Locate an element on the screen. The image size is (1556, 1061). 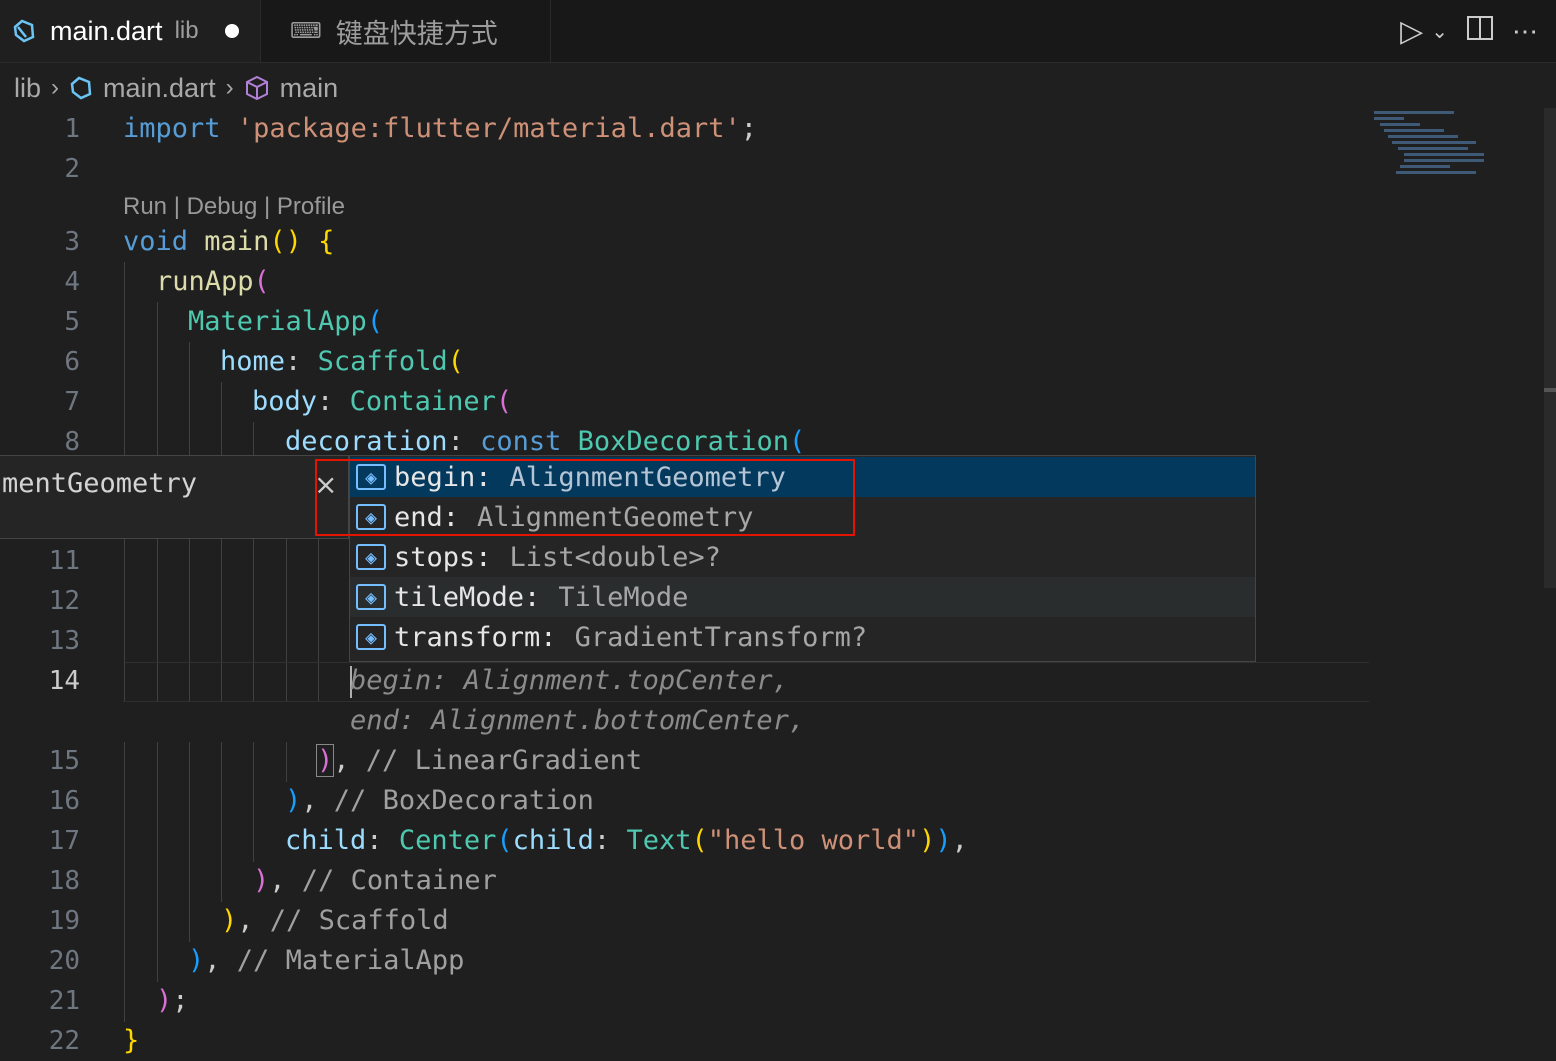
editor-actions: ▷ ⌄ ⋯ is located at coordinates (1478, 31).